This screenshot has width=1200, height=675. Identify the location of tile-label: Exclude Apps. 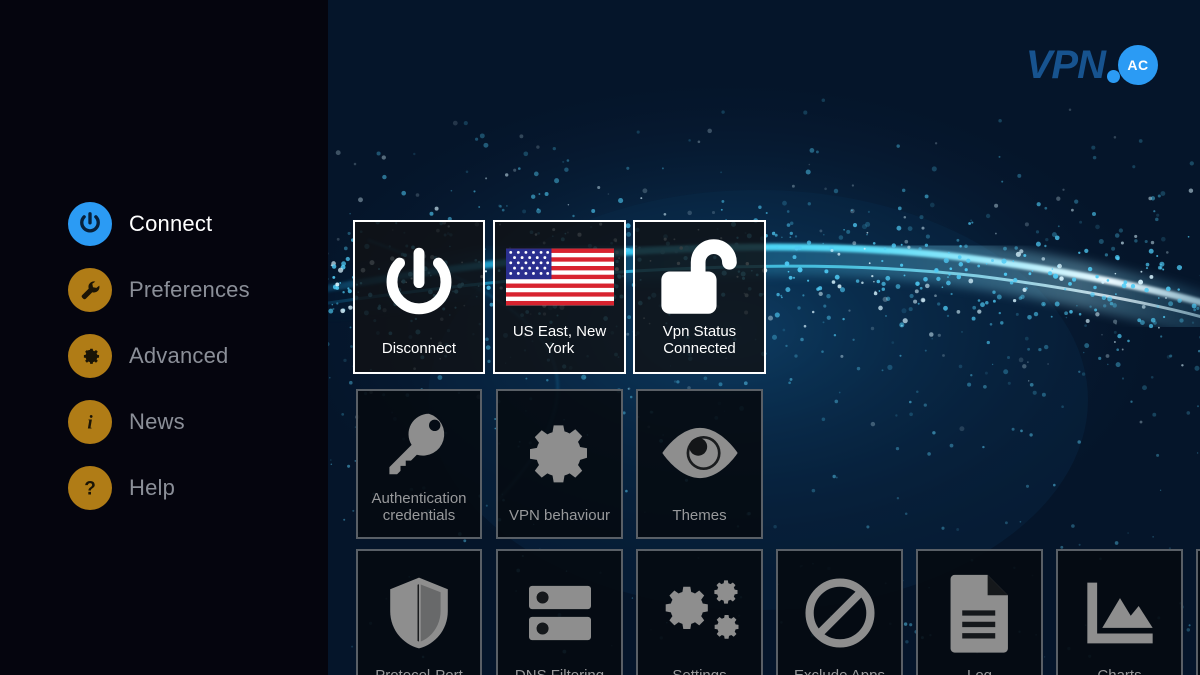
(839, 671).